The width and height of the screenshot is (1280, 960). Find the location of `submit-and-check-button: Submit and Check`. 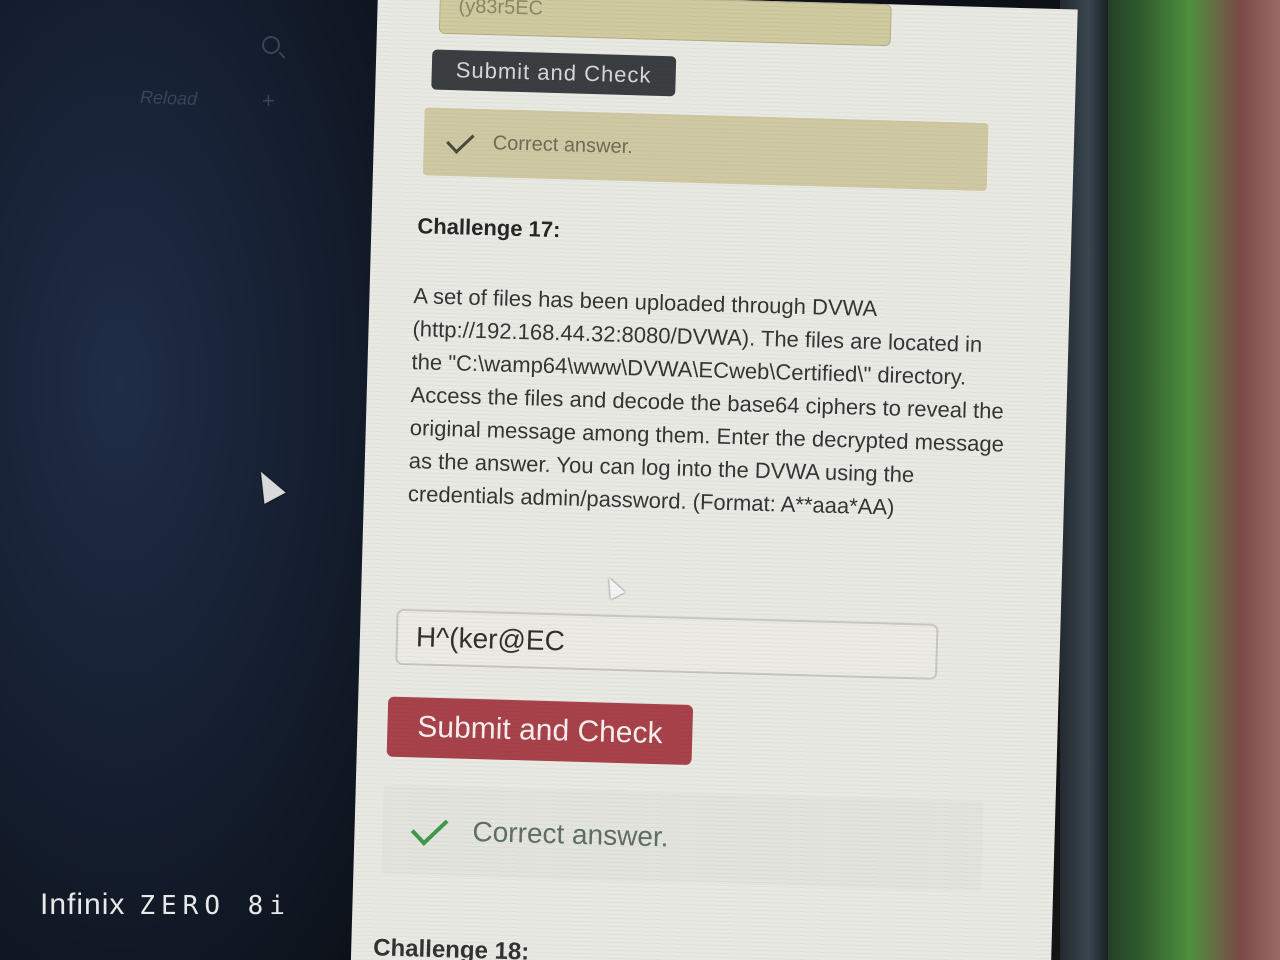

submit-and-check-button: Submit and Check is located at coordinates (540, 731).